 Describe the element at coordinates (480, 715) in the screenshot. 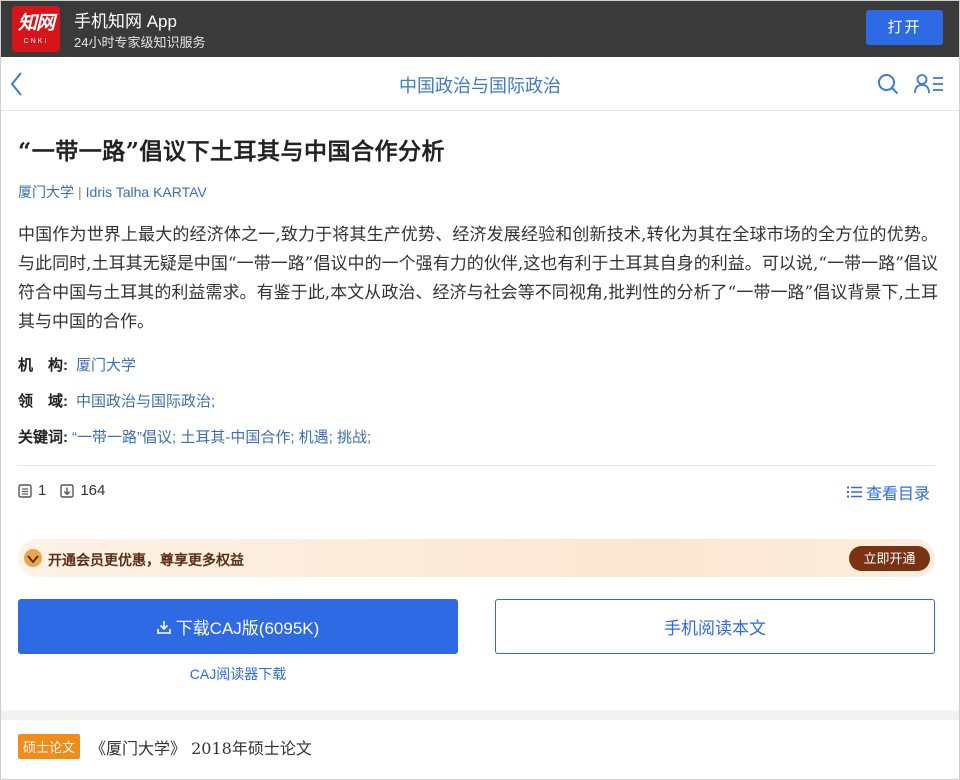

I see `section-separator` at that location.